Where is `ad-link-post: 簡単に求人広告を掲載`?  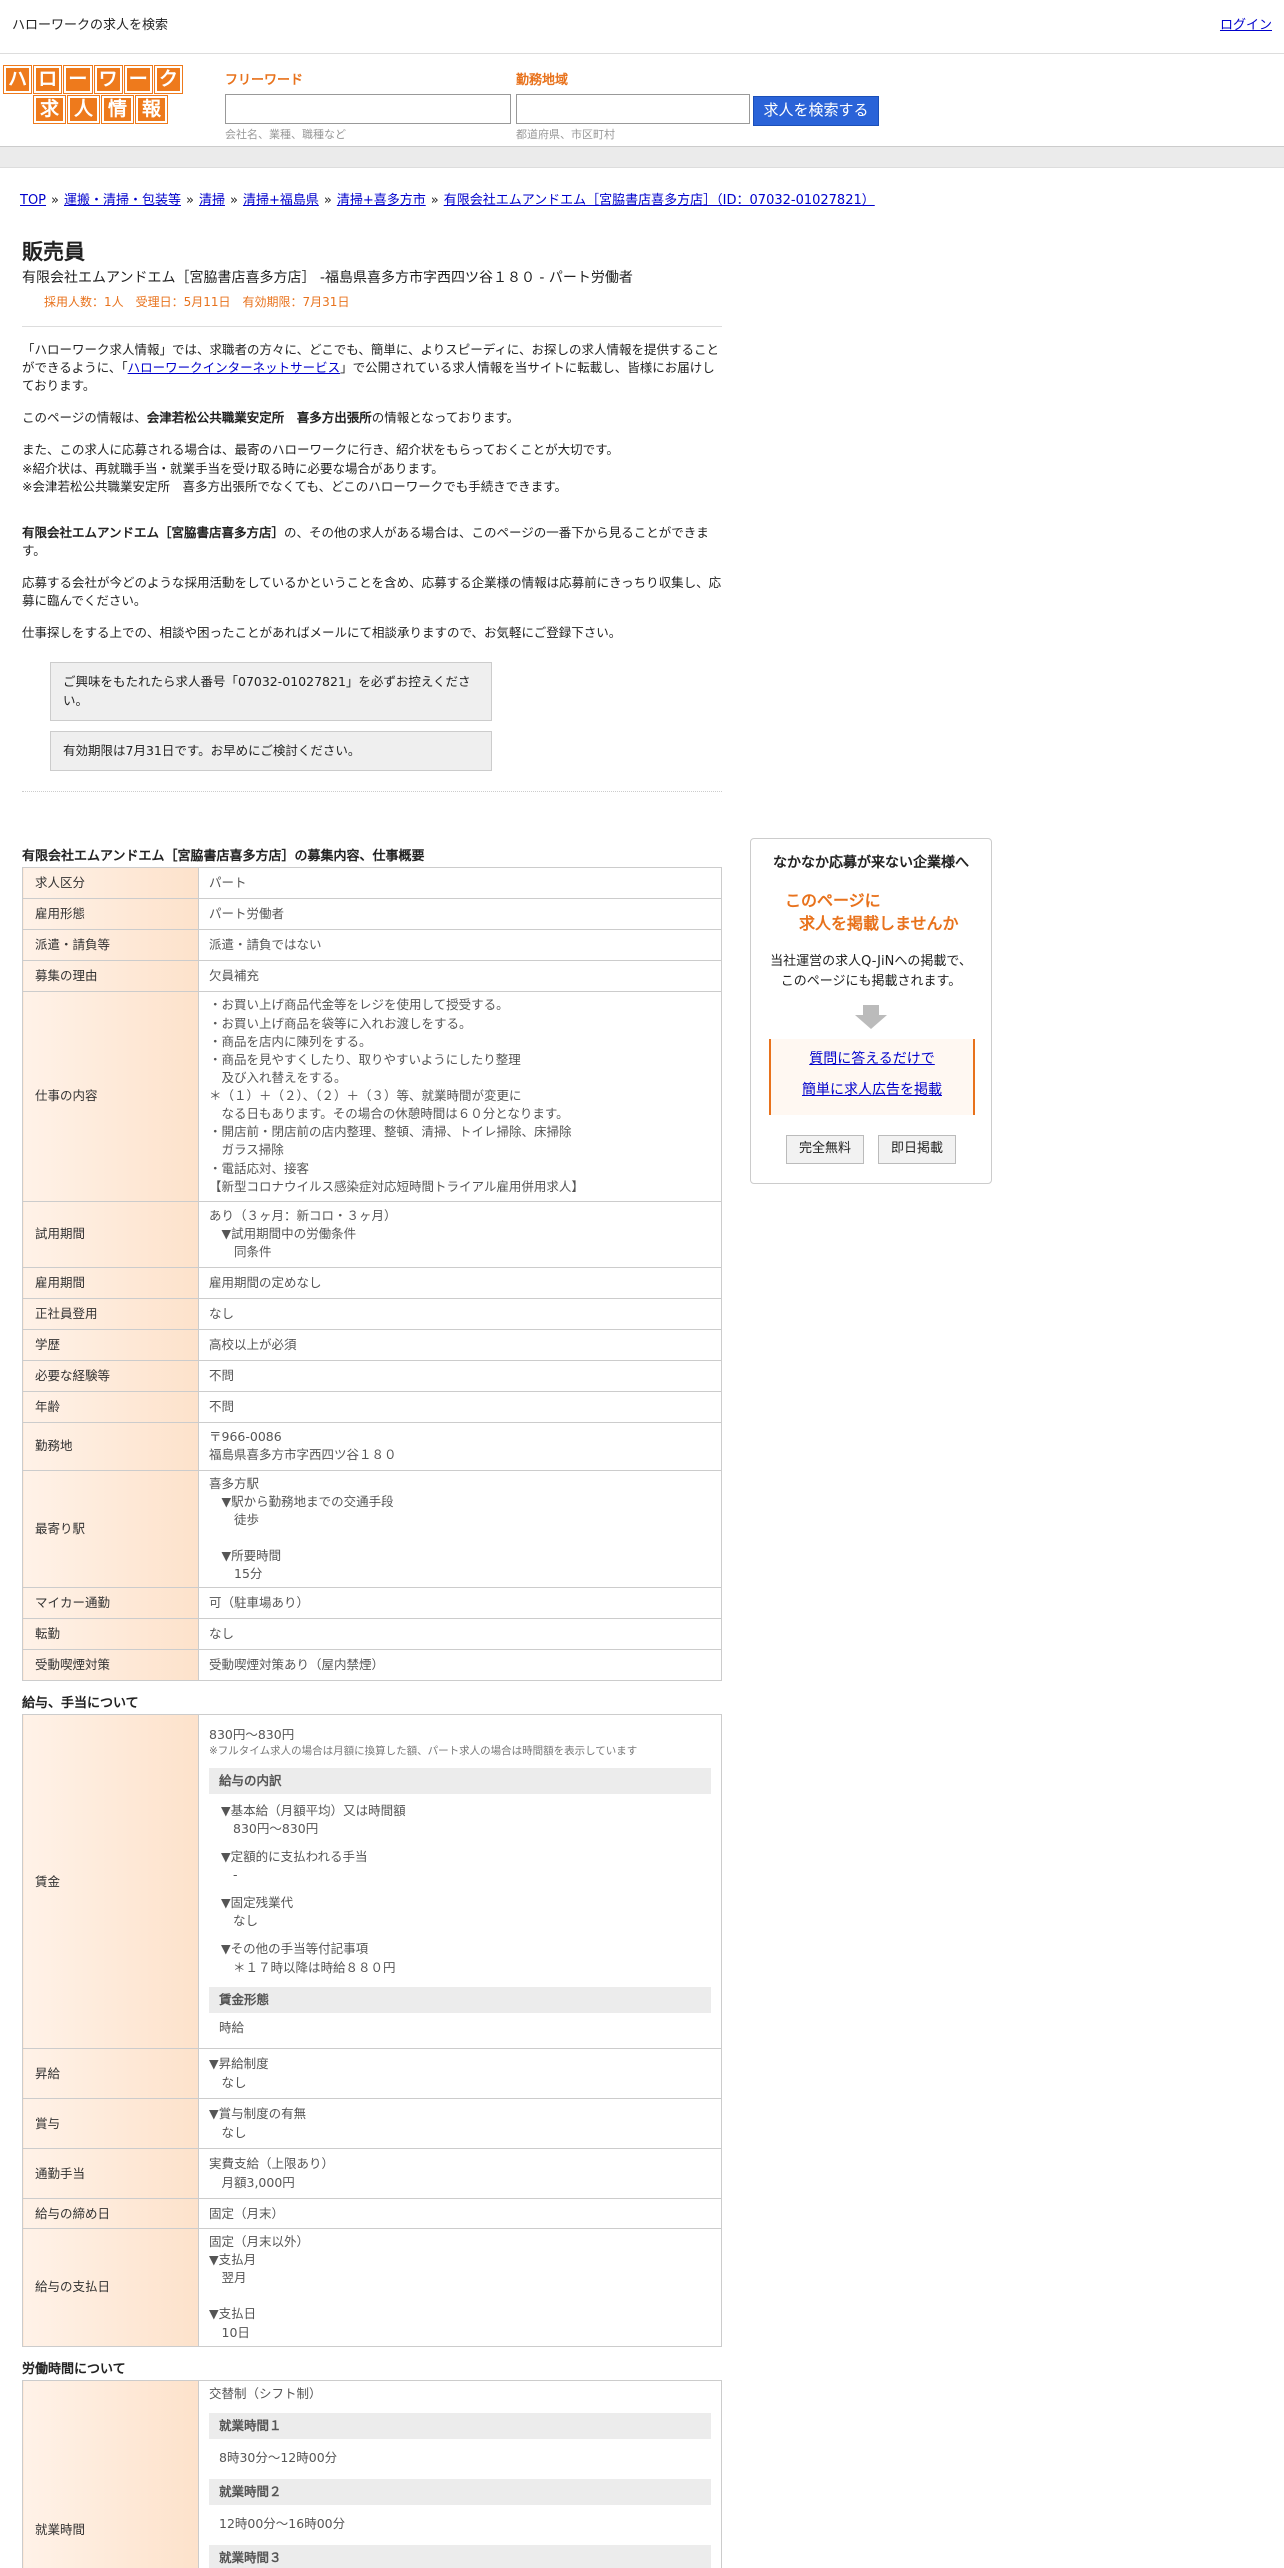 ad-link-post: 簡単に求人広告を掲載 is located at coordinates (872, 1090).